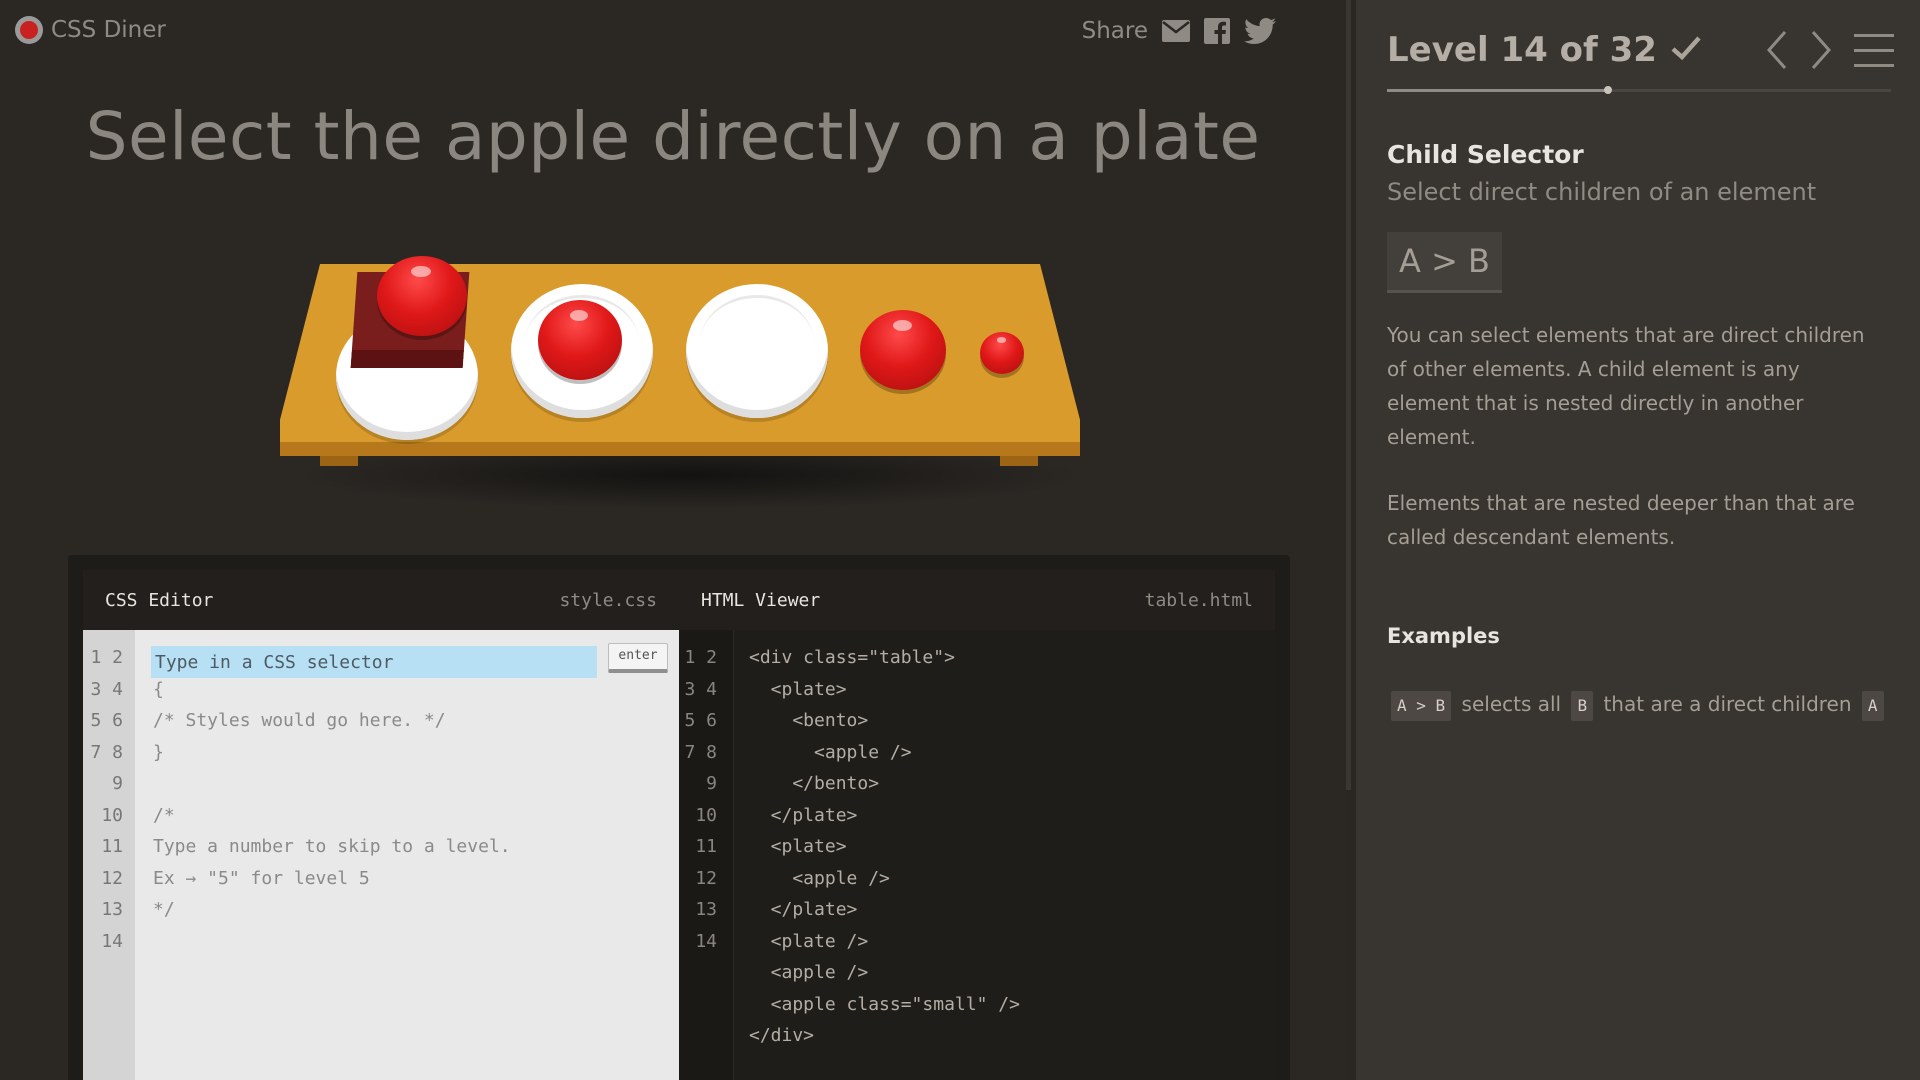 The width and height of the screenshot is (1920, 1080). Describe the element at coordinates (381, 600) in the screenshot. I see `css-editor-header: CSS Editor style.css` at that location.